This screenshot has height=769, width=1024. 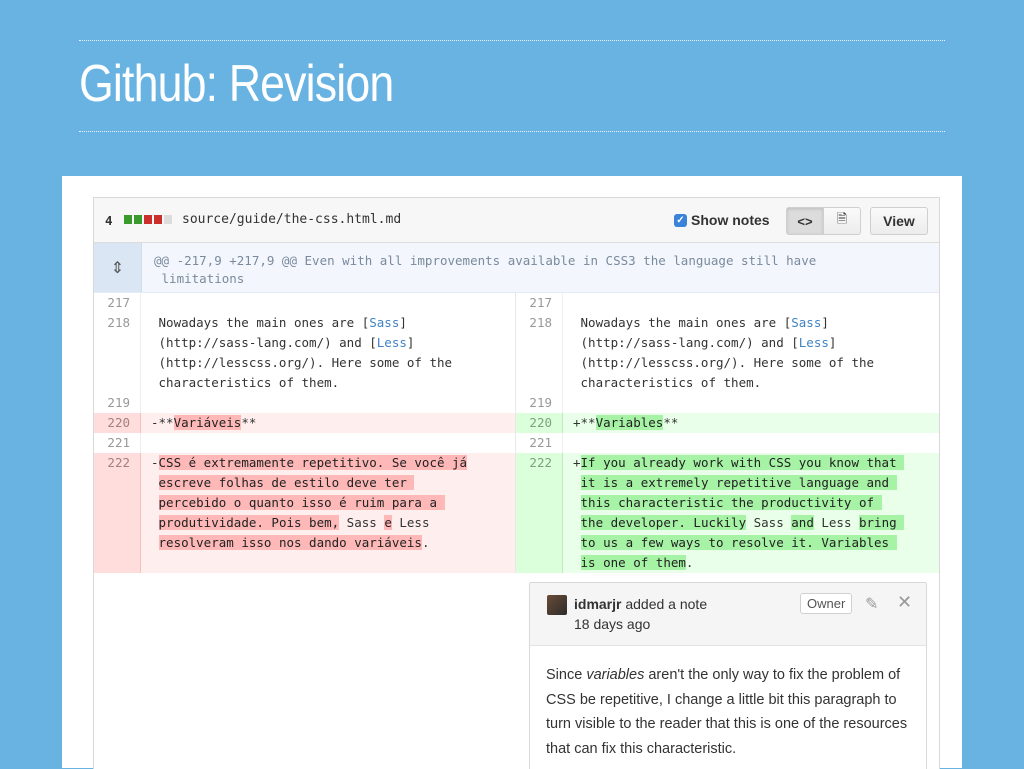 I want to click on show-notes-toggle: ✓ Show notes, so click(x=722, y=220).